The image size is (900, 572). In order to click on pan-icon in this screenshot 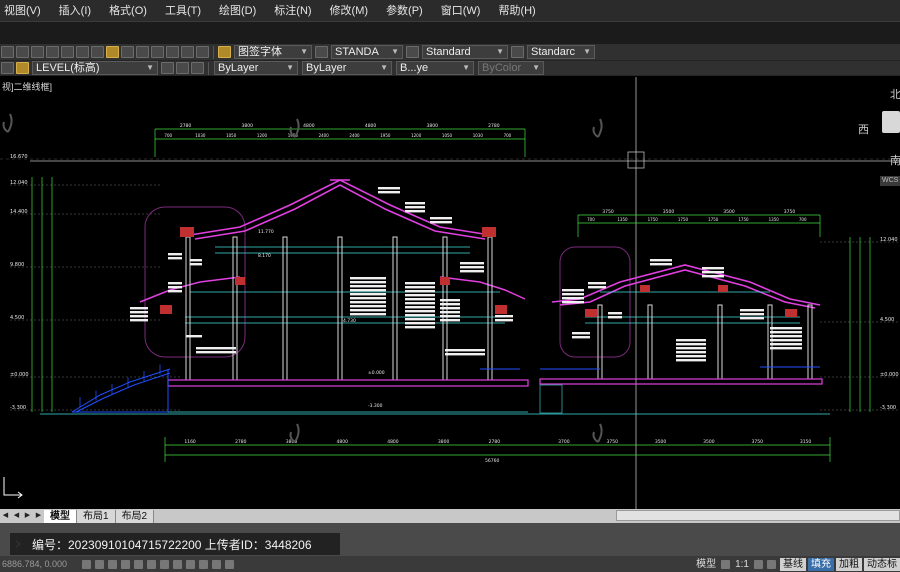, I will do `click(52, 52)`.